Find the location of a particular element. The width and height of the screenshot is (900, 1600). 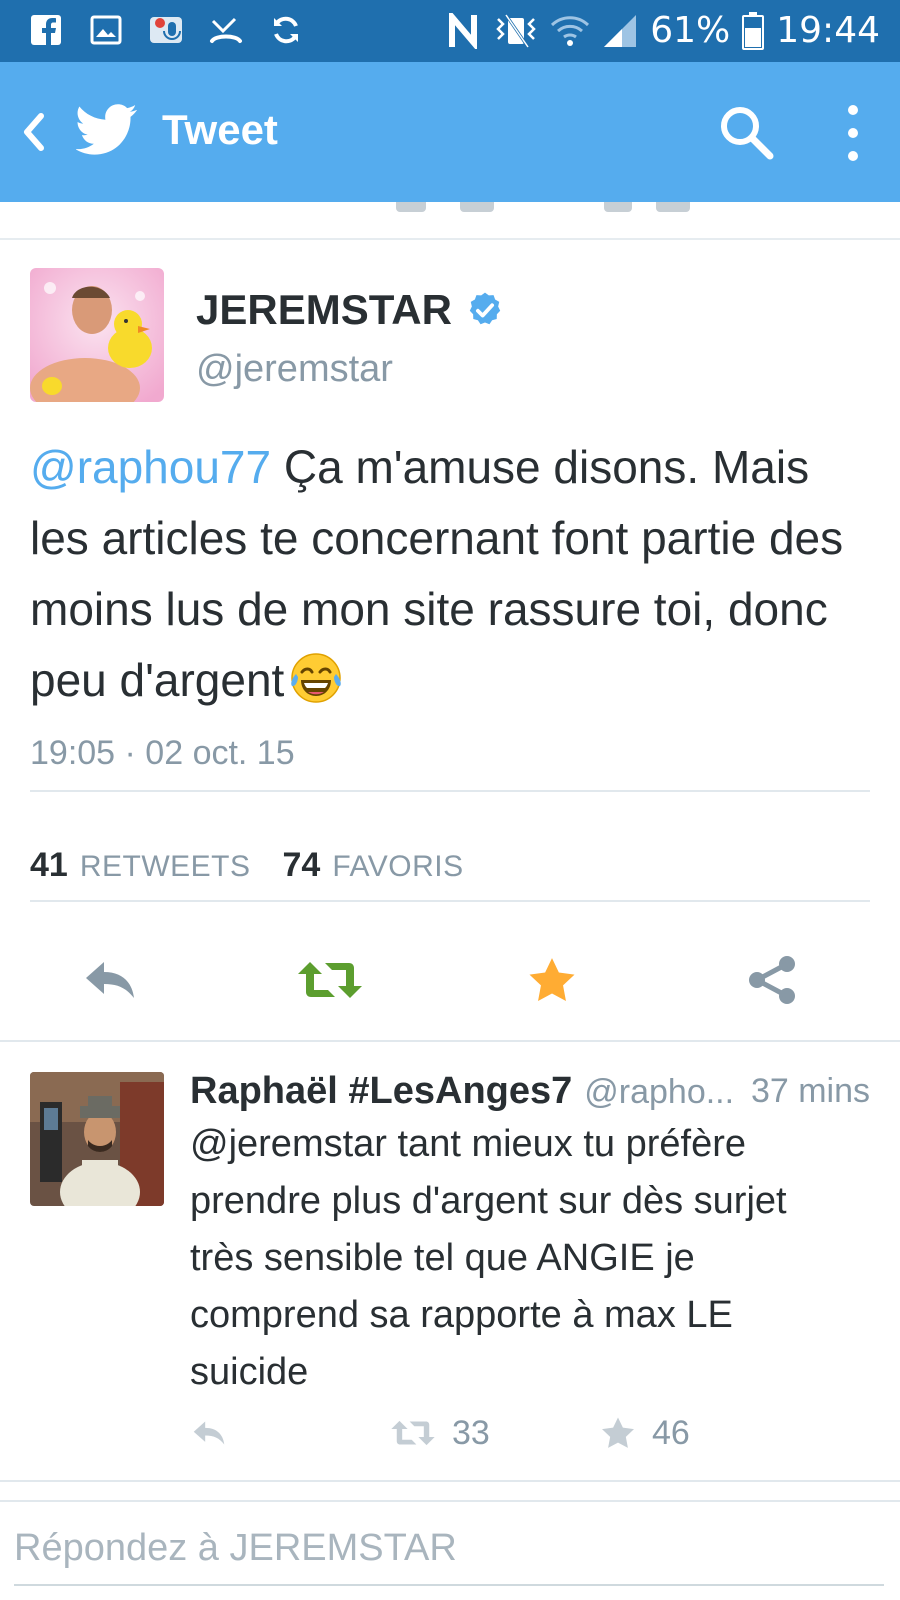

previous-tweet-actions-cutoff is located at coordinates (450, 221).